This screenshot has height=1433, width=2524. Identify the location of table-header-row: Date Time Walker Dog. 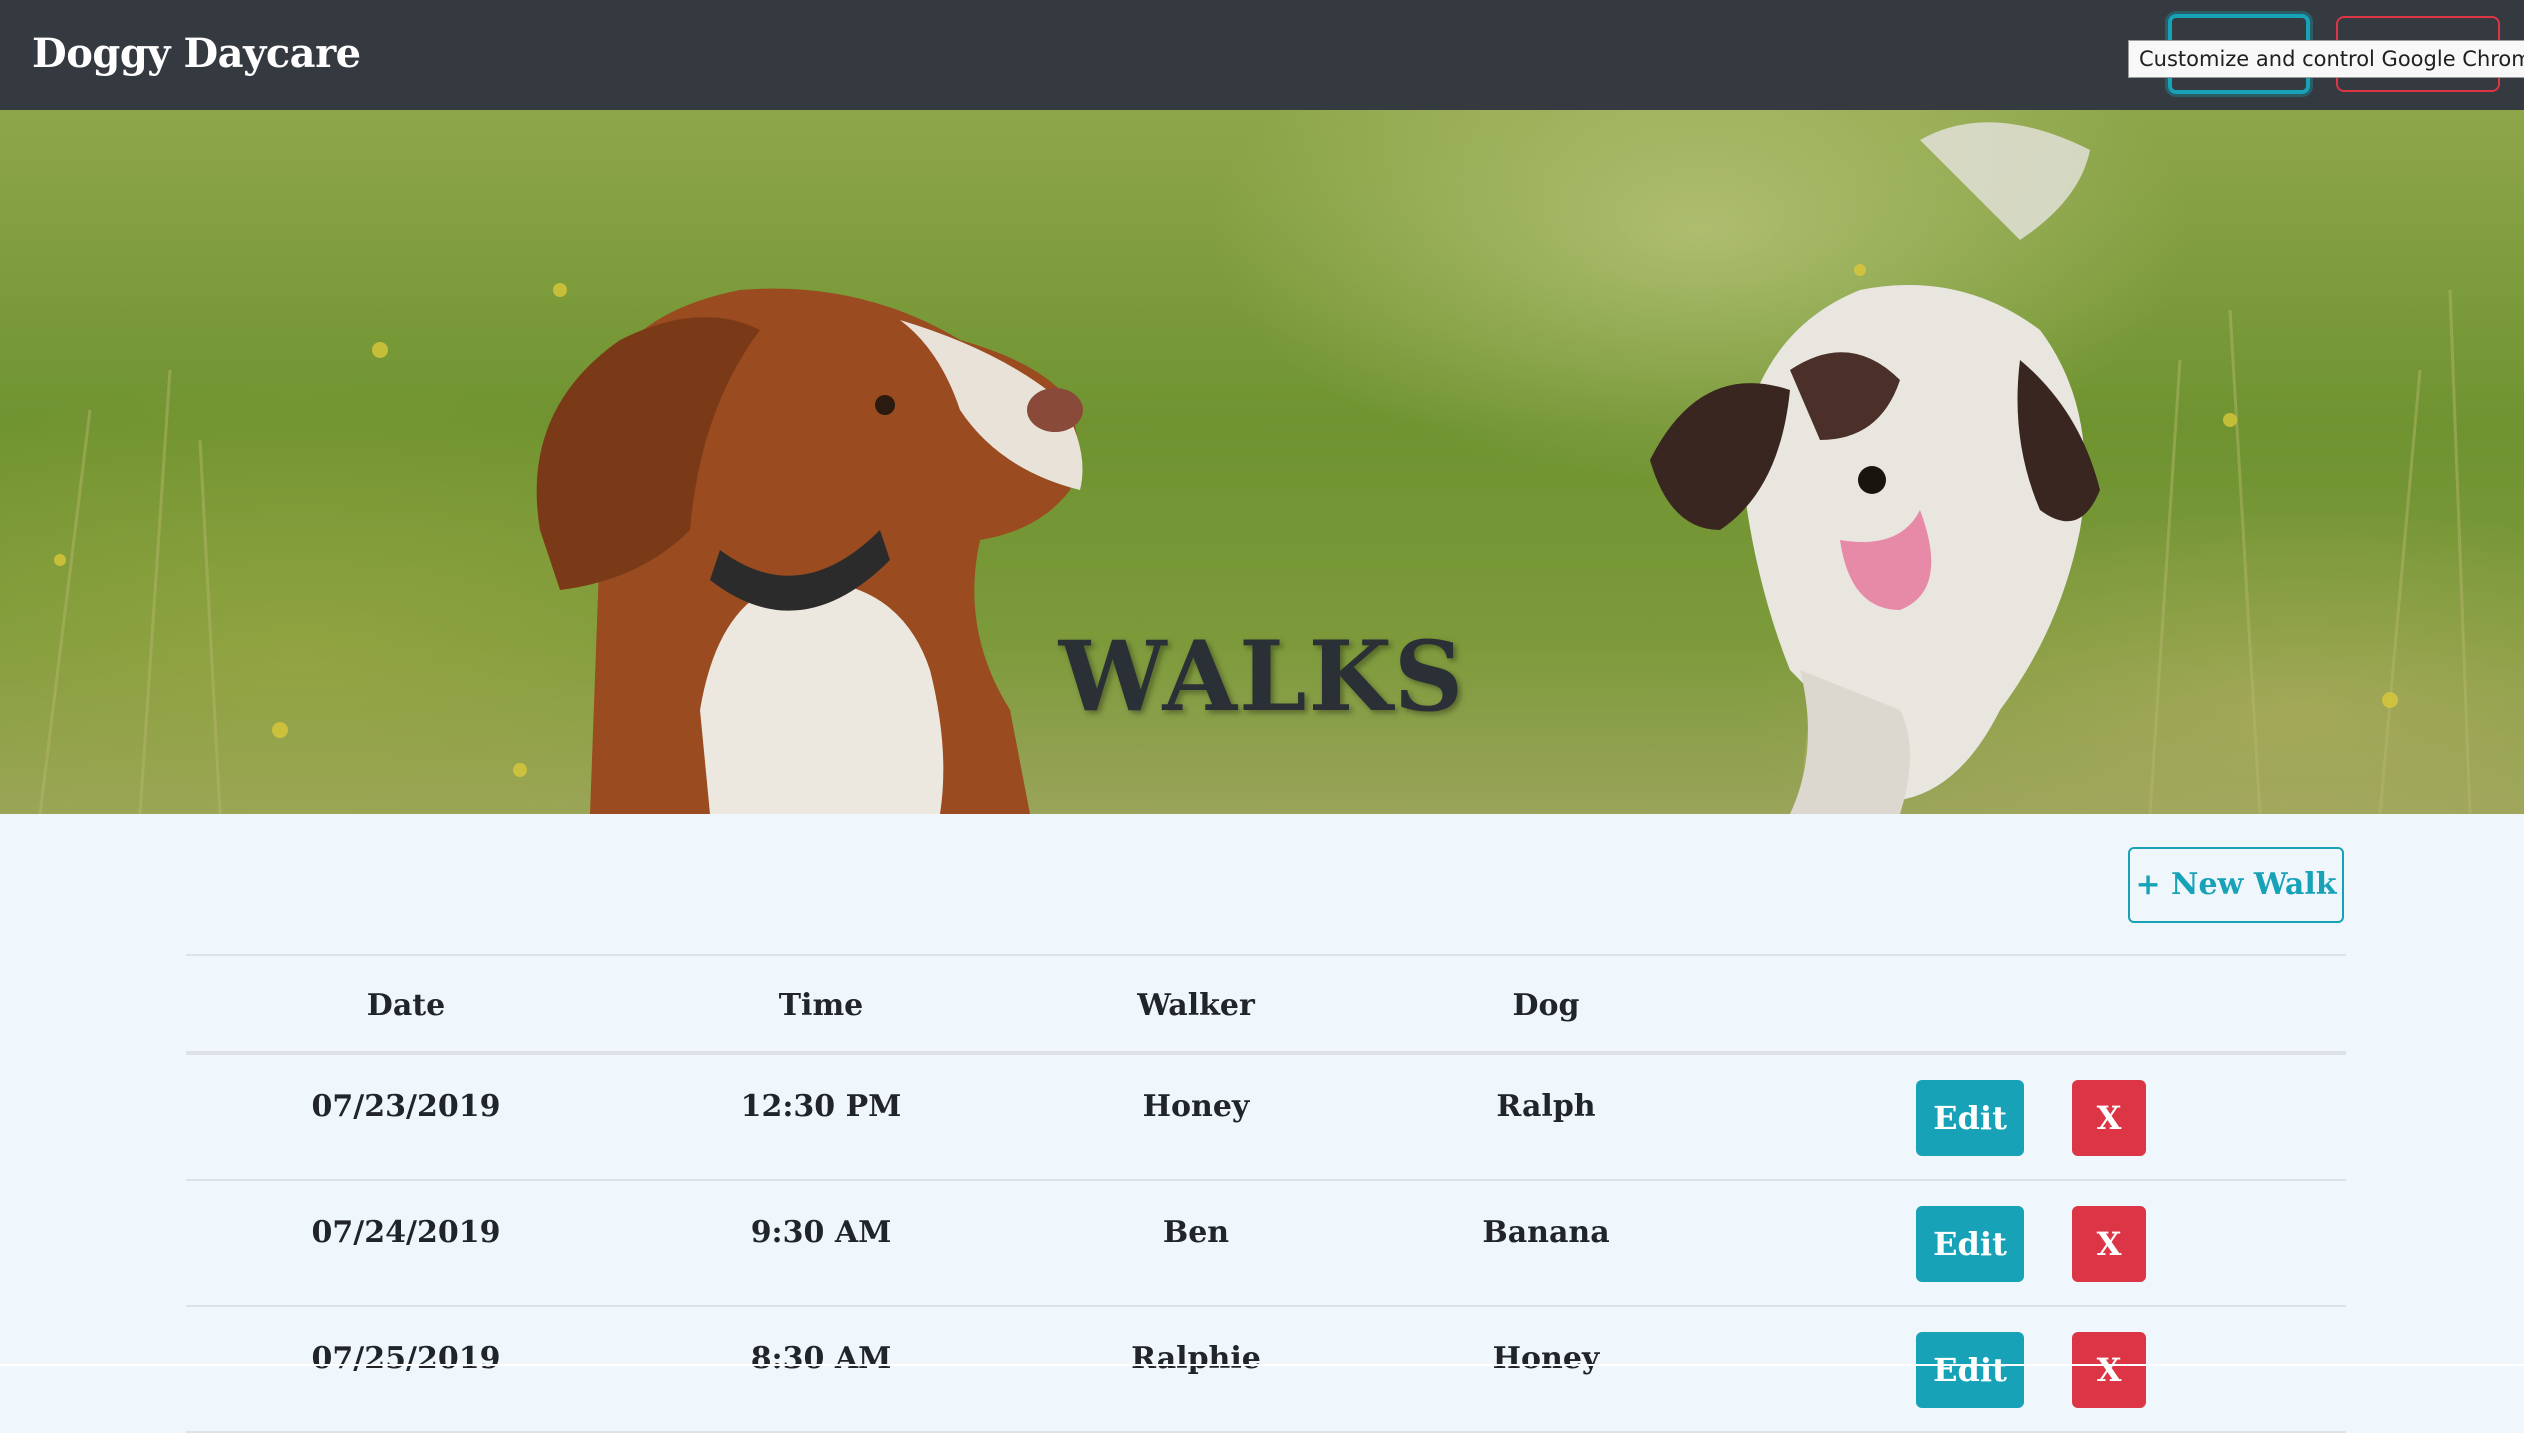
(1266, 1004).